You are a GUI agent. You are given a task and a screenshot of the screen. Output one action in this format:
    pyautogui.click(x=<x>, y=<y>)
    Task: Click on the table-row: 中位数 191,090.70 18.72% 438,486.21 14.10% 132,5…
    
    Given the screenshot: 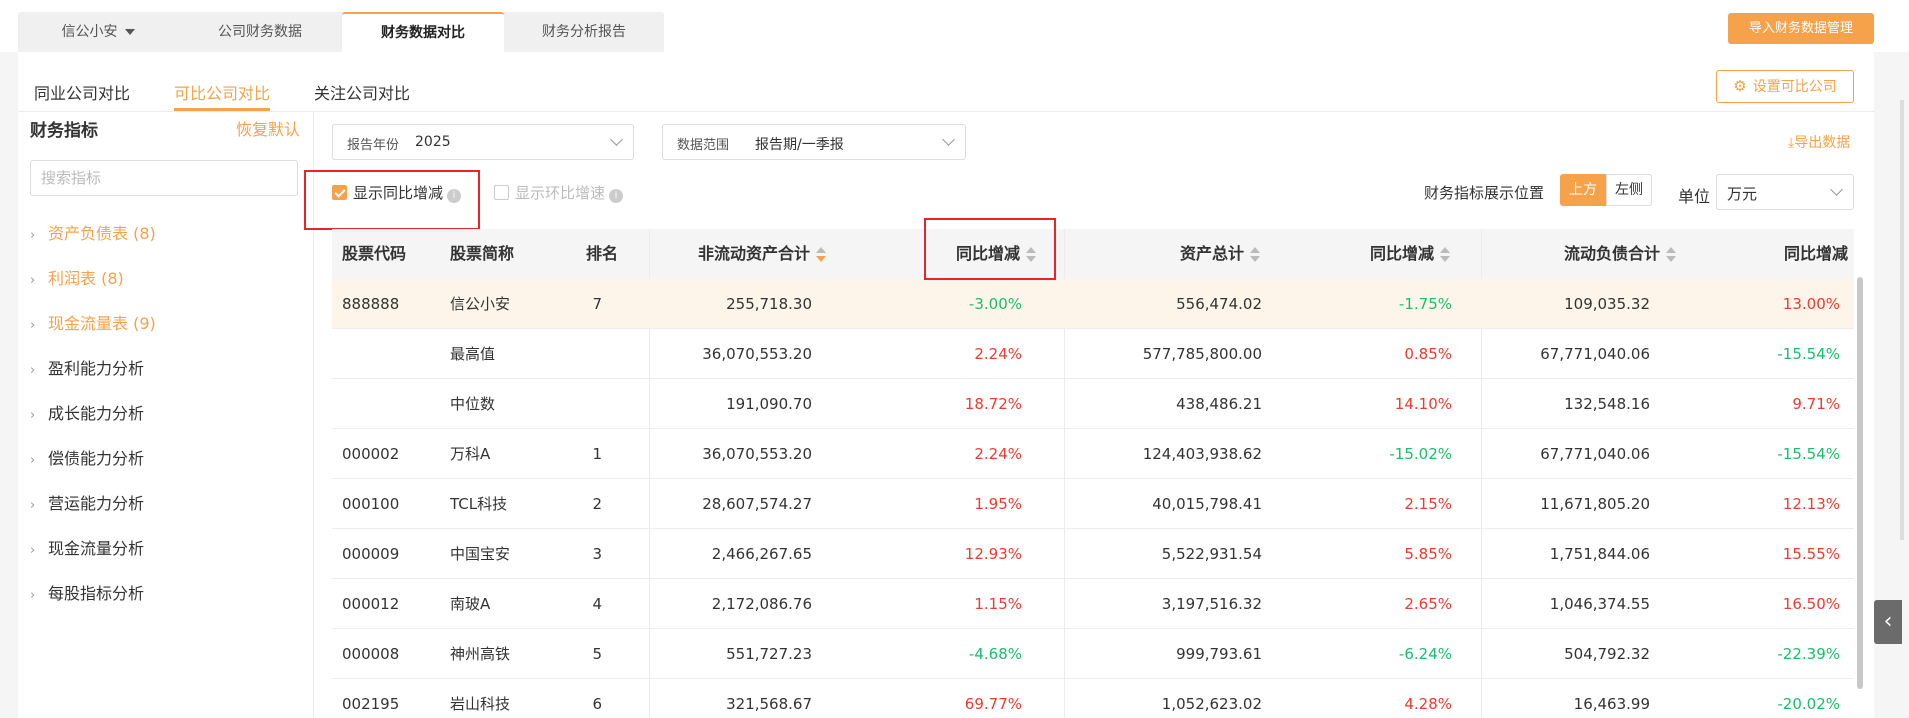 What is the action you would take?
    pyautogui.click(x=1093, y=404)
    